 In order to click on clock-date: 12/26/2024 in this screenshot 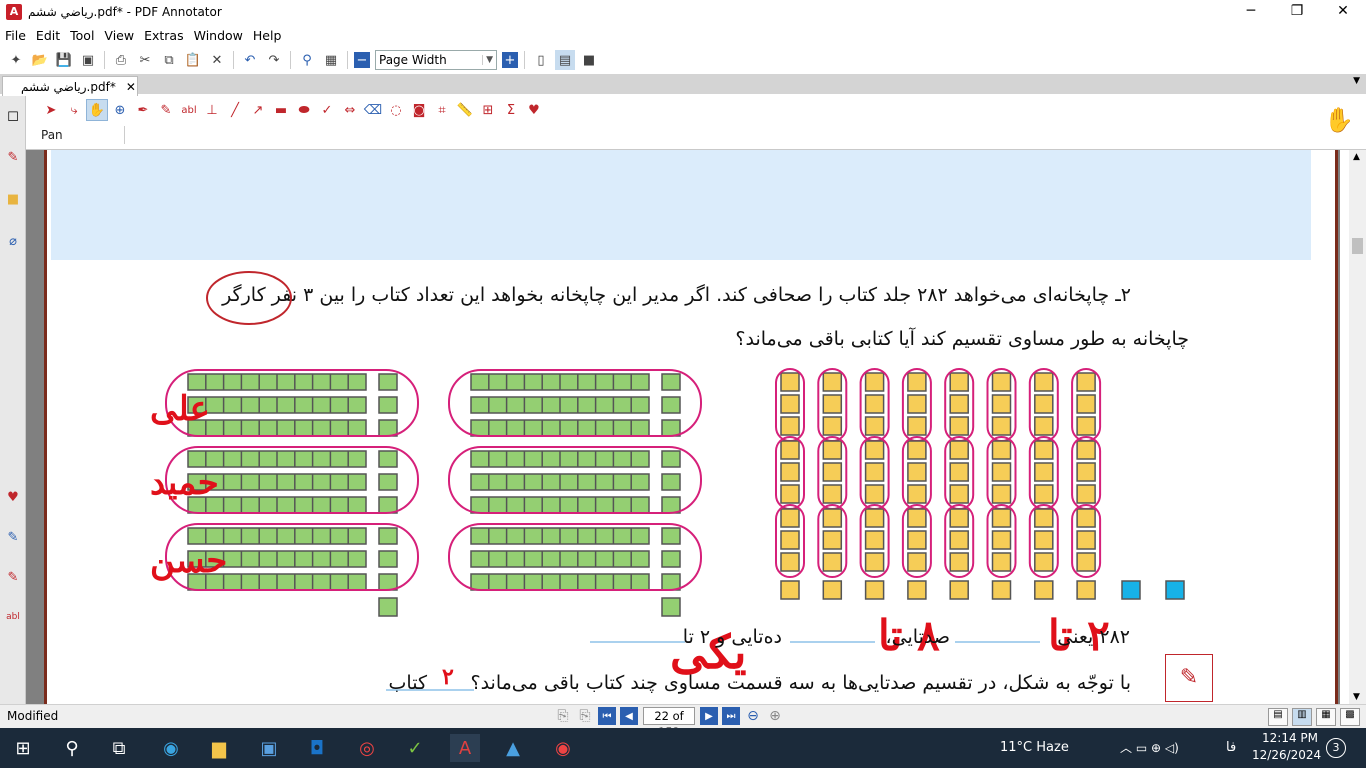, I will do `click(1286, 755)`.